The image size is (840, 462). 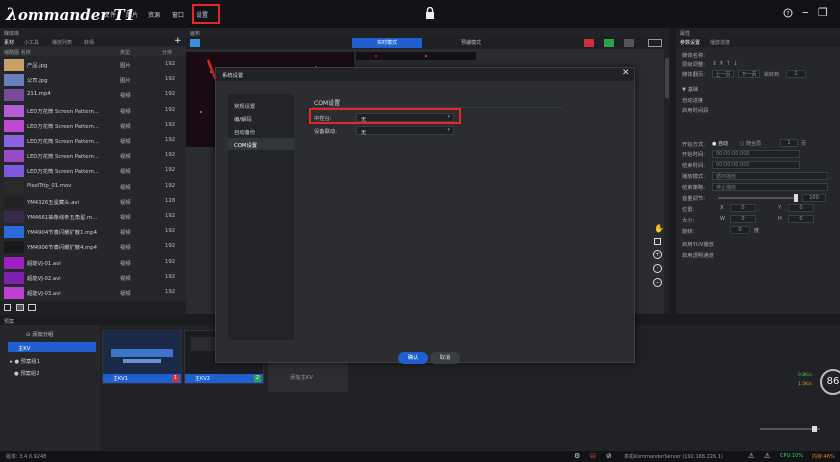 I want to click on green-layer-icon, so click(x=609, y=43).